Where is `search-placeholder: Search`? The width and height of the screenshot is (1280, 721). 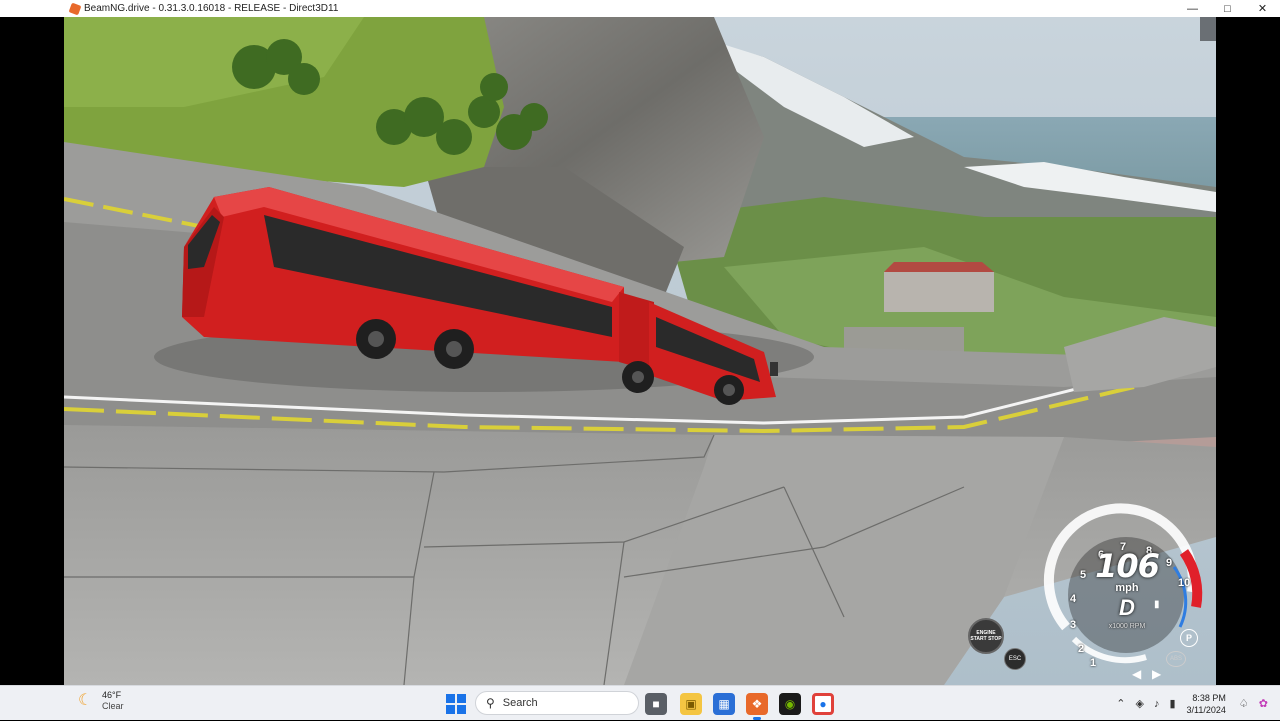
search-placeholder: Search is located at coordinates (520, 703).